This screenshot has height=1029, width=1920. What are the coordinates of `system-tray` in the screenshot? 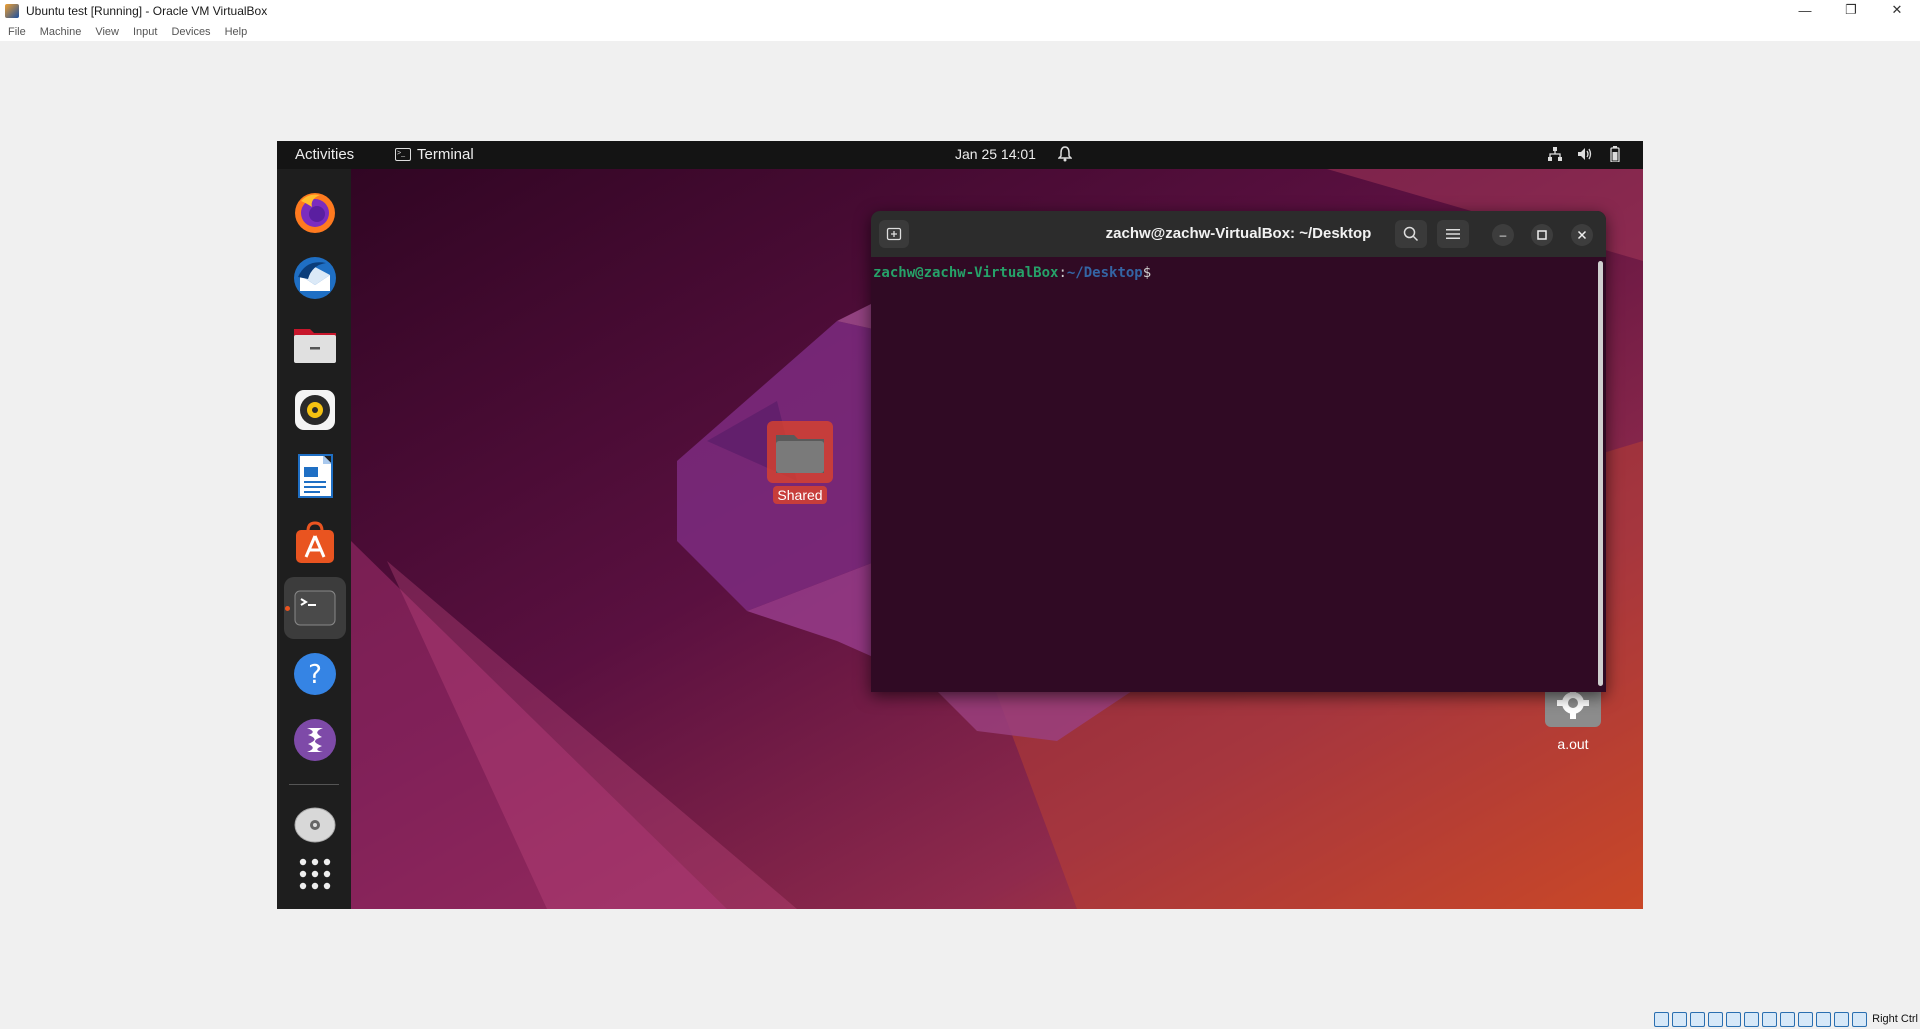 It's located at (1585, 154).